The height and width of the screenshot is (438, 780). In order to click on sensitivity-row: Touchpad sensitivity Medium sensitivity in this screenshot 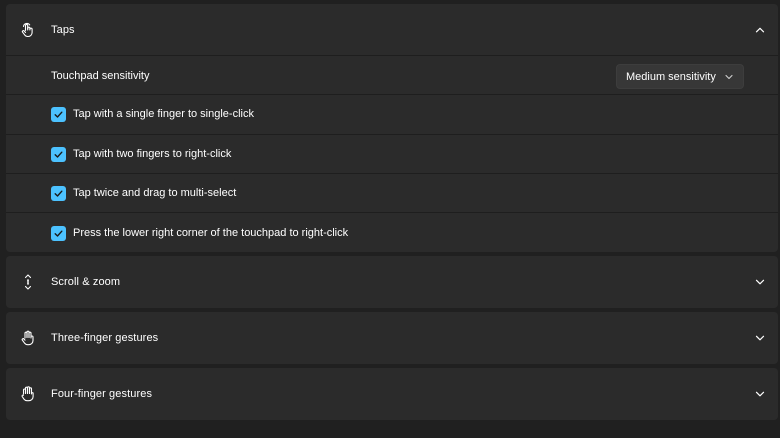, I will do `click(392, 75)`.